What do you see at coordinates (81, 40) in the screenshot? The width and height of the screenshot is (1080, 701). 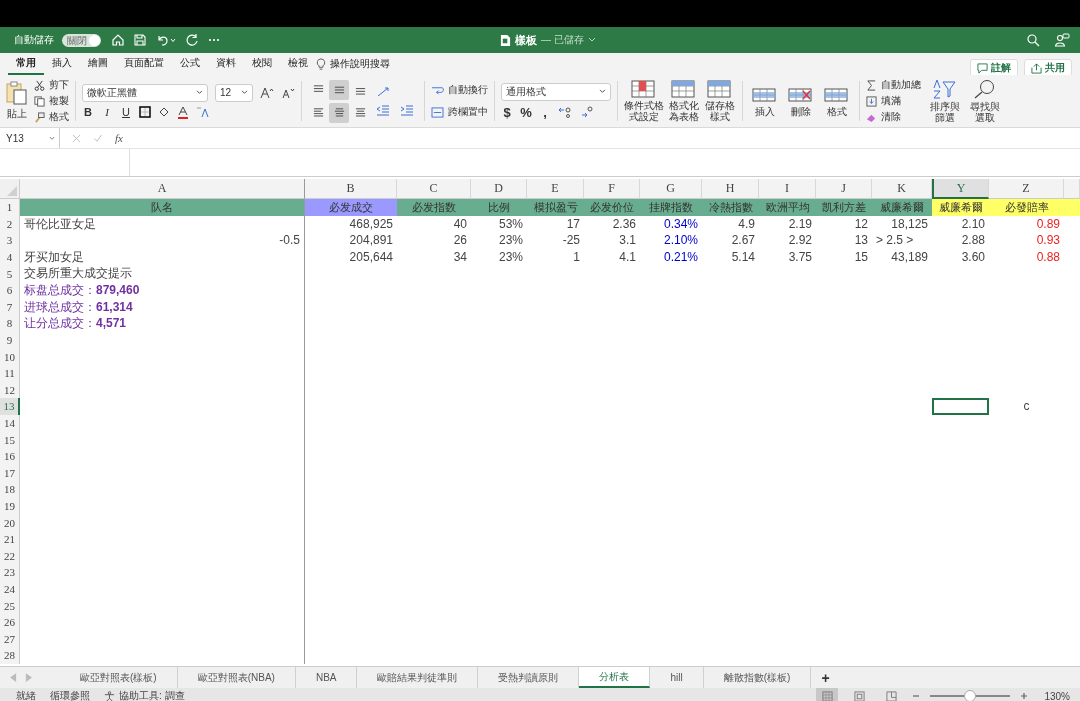 I see `autosave-toggle: 關閉` at bounding box center [81, 40].